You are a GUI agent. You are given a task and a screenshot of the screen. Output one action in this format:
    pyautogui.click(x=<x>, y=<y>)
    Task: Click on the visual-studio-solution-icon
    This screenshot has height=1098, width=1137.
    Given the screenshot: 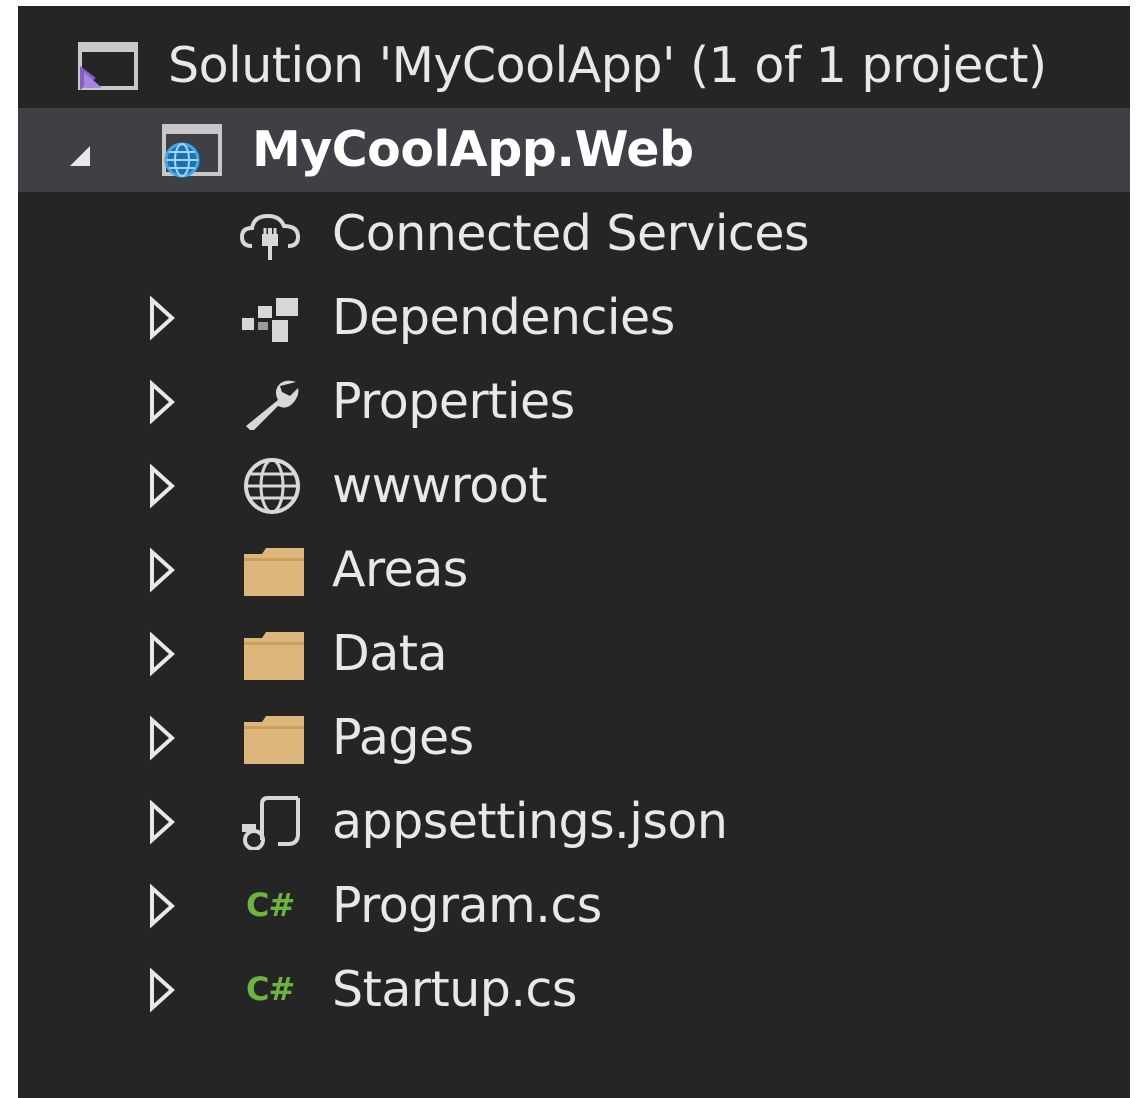 What is the action you would take?
    pyautogui.click(x=108, y=66)
    